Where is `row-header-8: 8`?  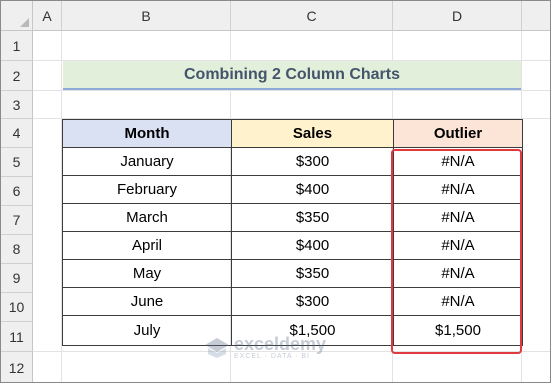
row-header-8: 8 is located at coordinates (17, 249).